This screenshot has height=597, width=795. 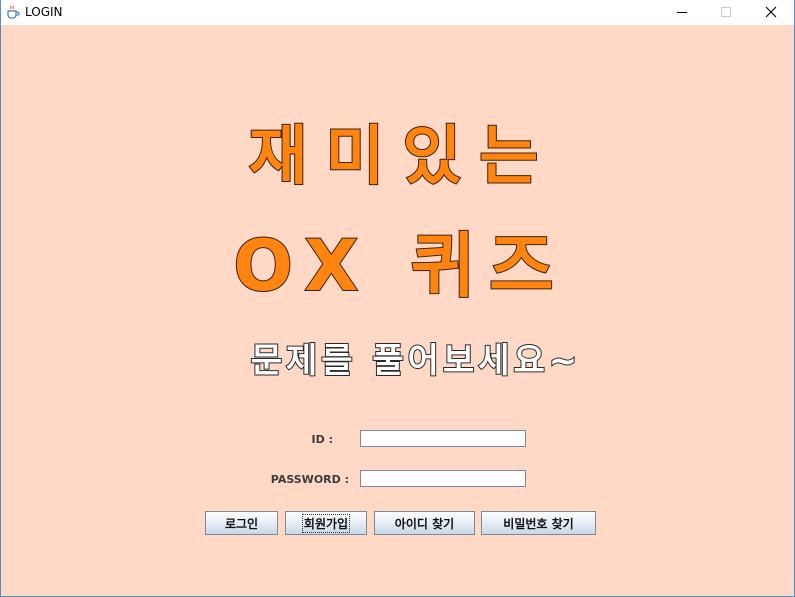 What do you see at coordinates (443, 438) in the screenshot?
I see `id-input` at bounding box center [443, 438].